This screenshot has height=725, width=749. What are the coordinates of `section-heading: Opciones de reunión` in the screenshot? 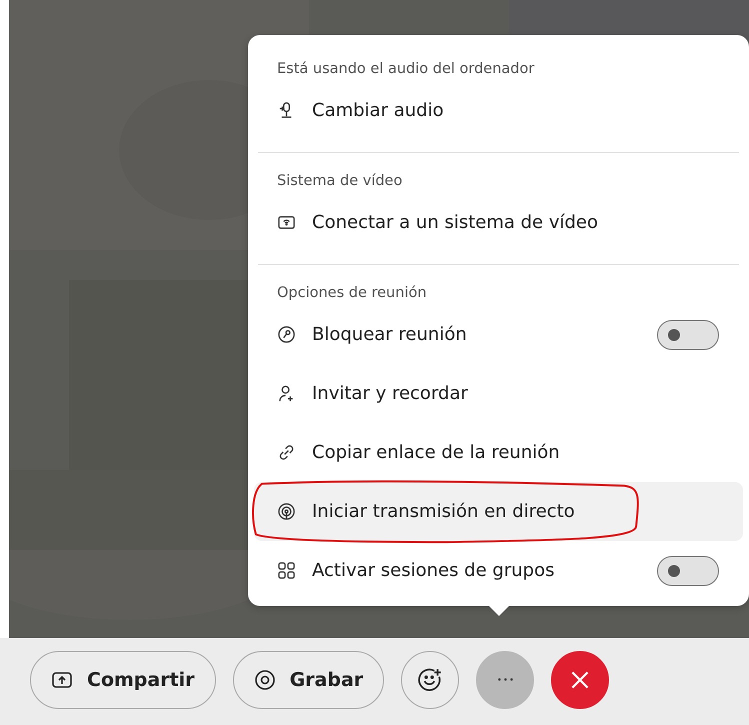 It's located at (352, 293).